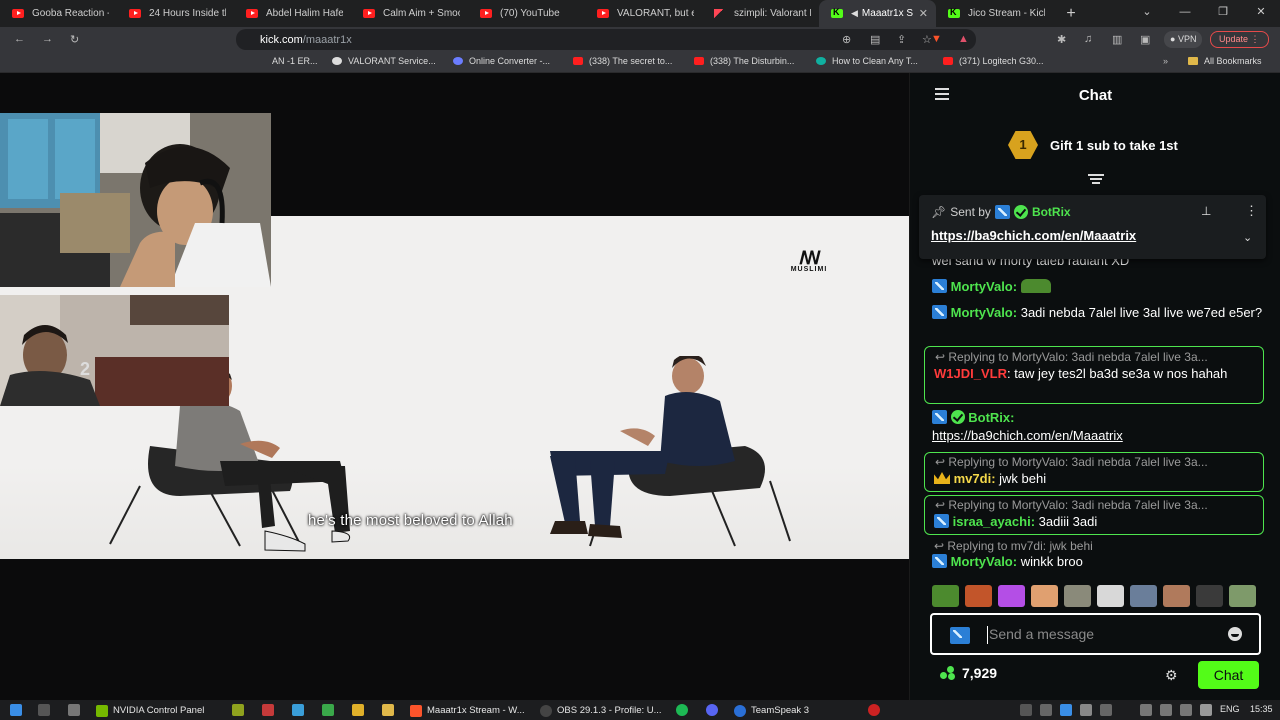 Image resolution: width=1280 pixels, height=720 pixels. Describe the element at coordinates (771, 710) in the screenshot. I see `taskbar-item: TeamSpeak 3` at that location.